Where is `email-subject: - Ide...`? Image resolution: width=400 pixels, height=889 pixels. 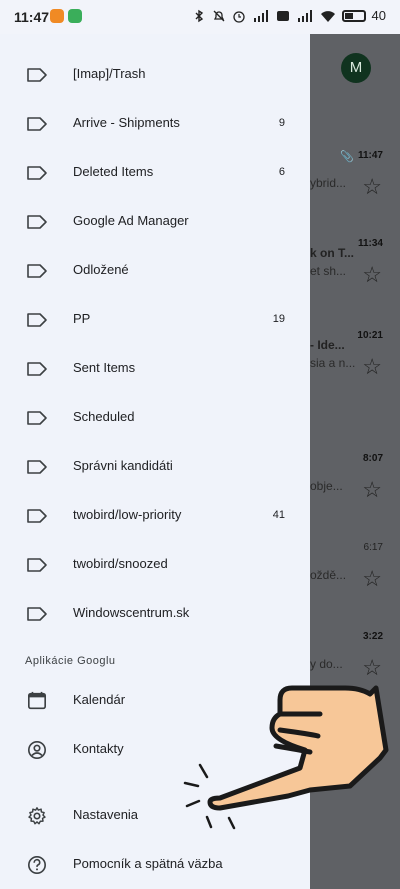 email-subject: - Ide... is located at coordinates (327, 345).